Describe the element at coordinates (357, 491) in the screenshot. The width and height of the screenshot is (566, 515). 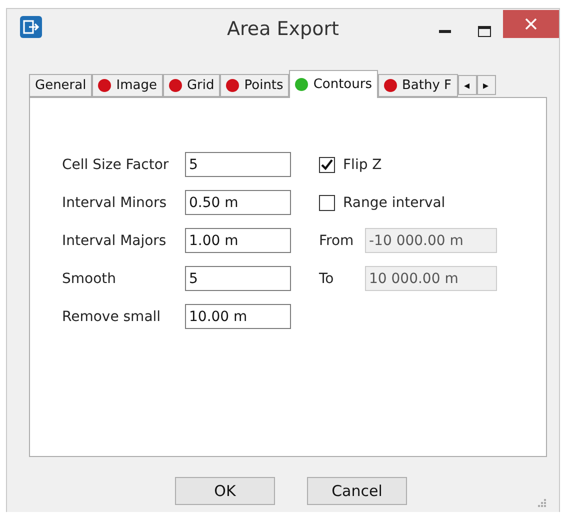
I see `dialog-button: Cancel` at that location.